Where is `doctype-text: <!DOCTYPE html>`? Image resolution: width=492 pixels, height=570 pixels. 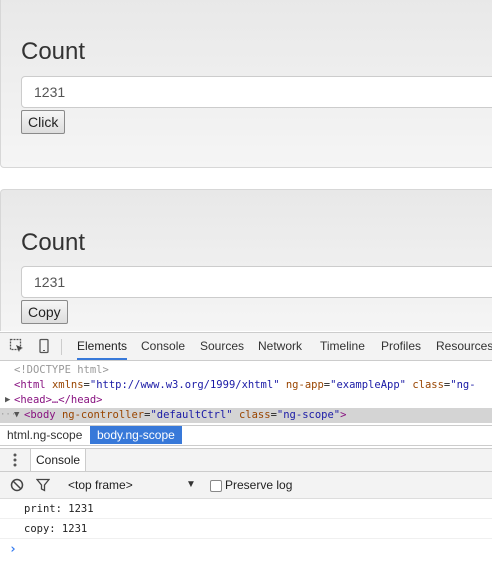
doctype-text: <!DOCTYPE html> is located at coordinates (61, 370).